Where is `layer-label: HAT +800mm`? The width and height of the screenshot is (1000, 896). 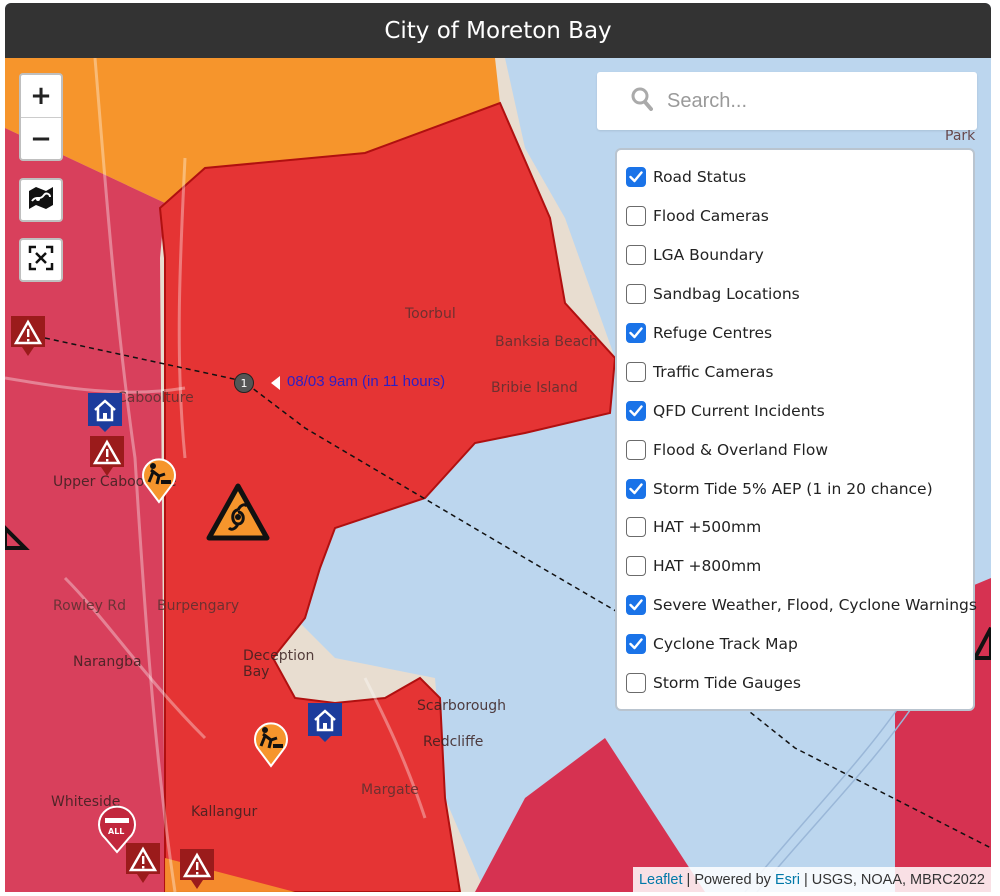 layer-label: HAT +800mm is located at coordinates (707, 566).